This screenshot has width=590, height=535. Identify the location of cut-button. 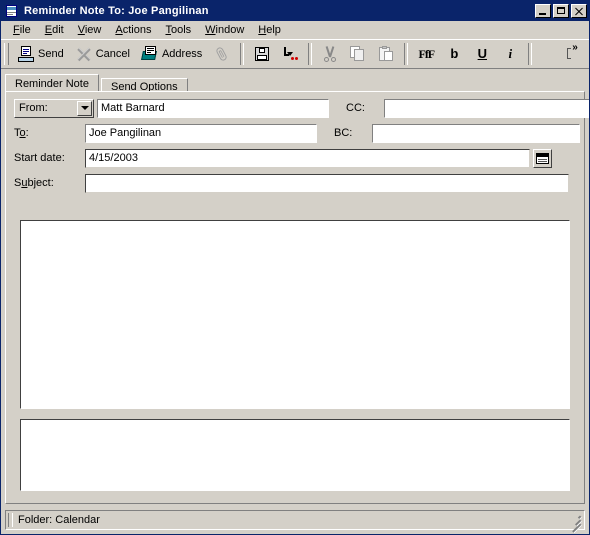
(330, 54).